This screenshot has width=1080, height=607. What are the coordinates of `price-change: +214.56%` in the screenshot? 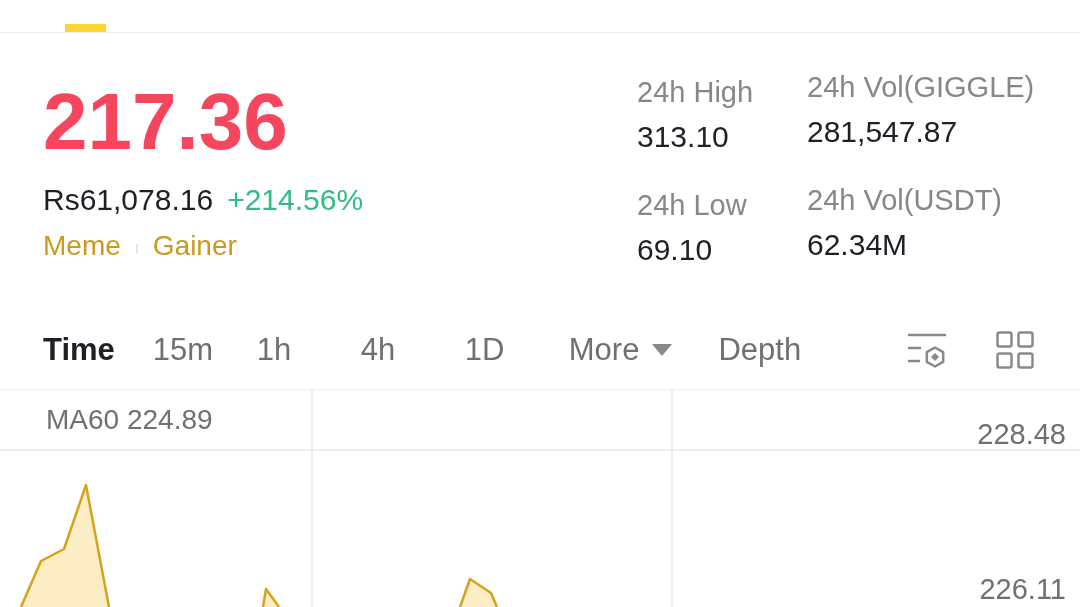 It's located at (295, 200).